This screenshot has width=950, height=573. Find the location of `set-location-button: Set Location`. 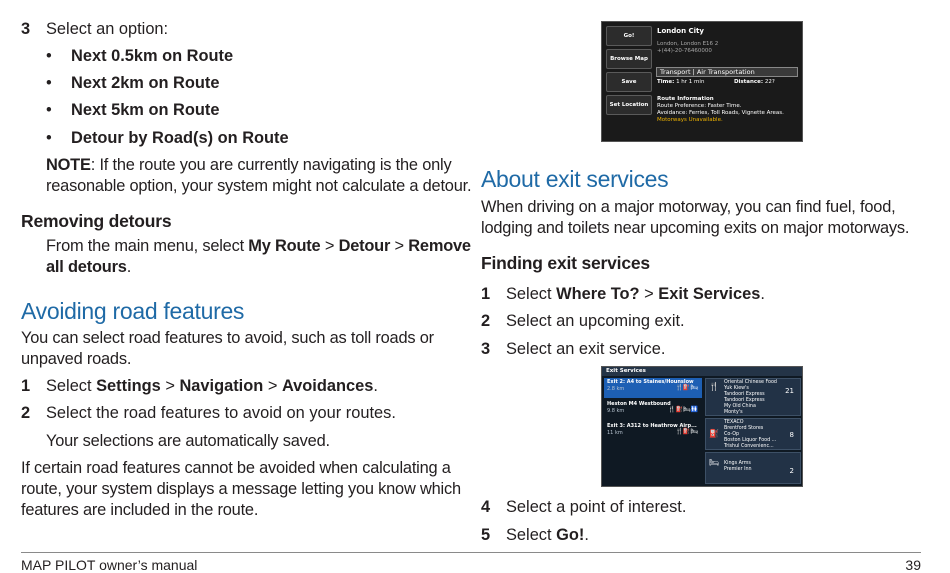

set-location-button: Set Location is located at coordinates (629, 105).